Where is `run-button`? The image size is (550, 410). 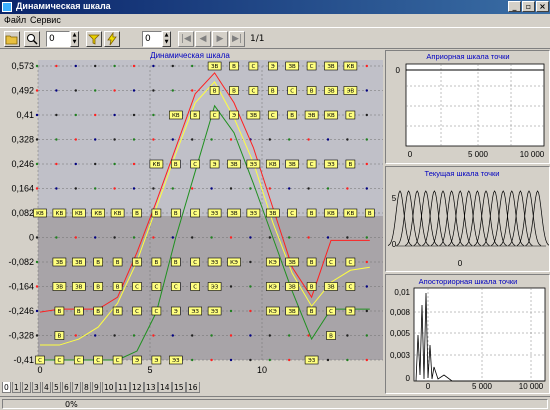
run-button is located at coordinates (112, 39).